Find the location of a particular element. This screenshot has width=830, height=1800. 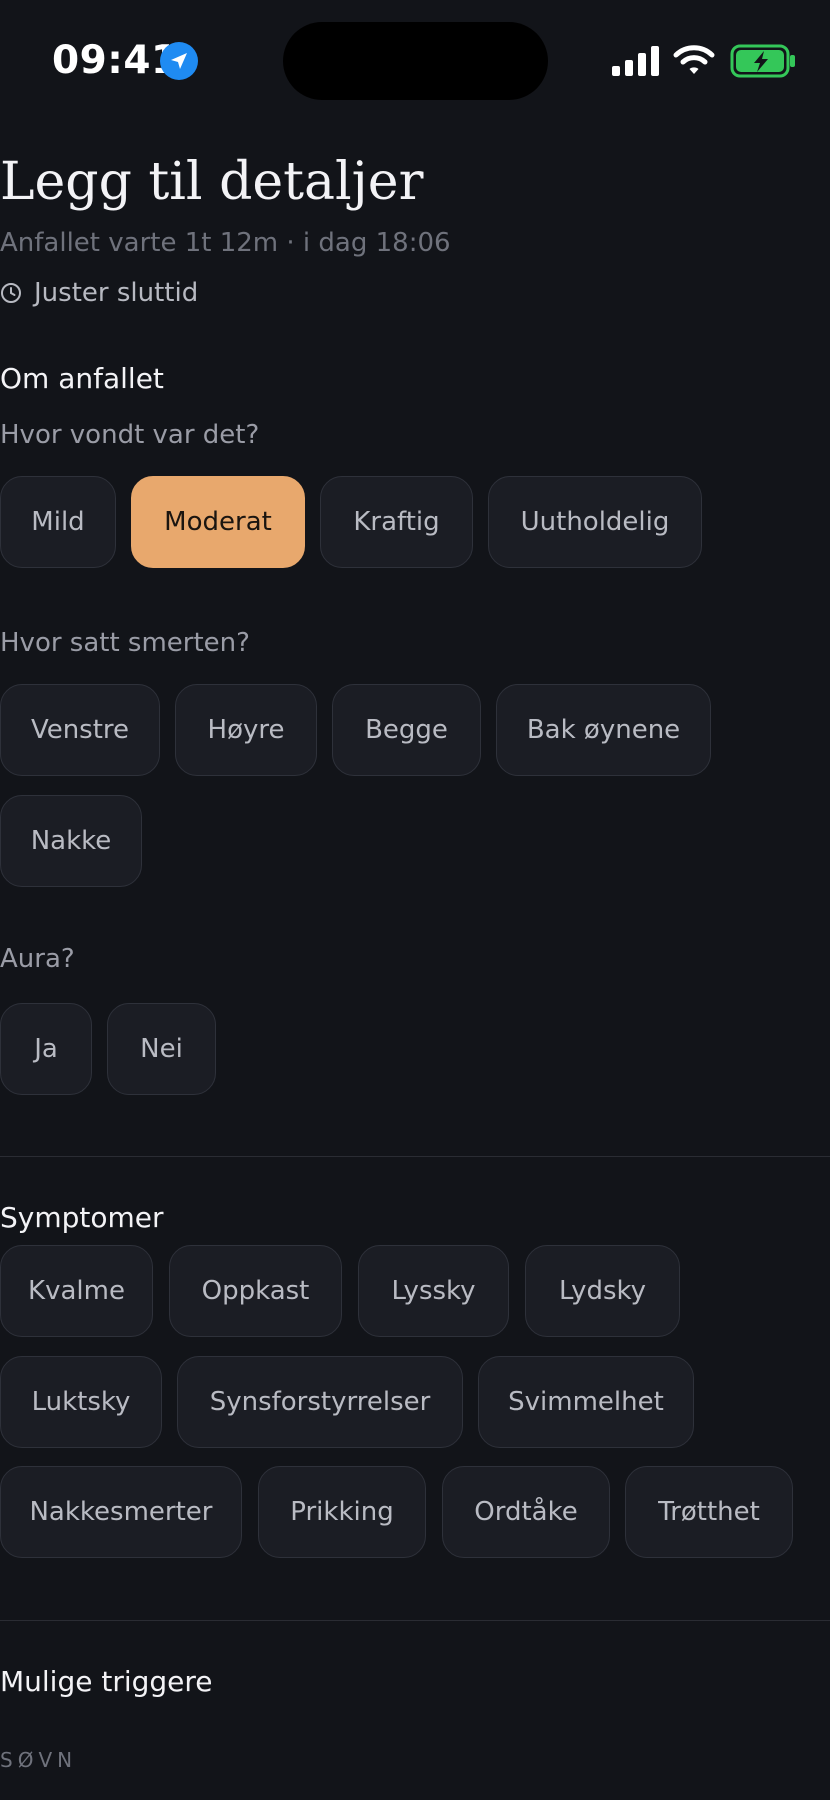

attack-duration-subtitle: Anfallet varte 1t 12m · i dag 18:06 is located at coordinates (225, 243).